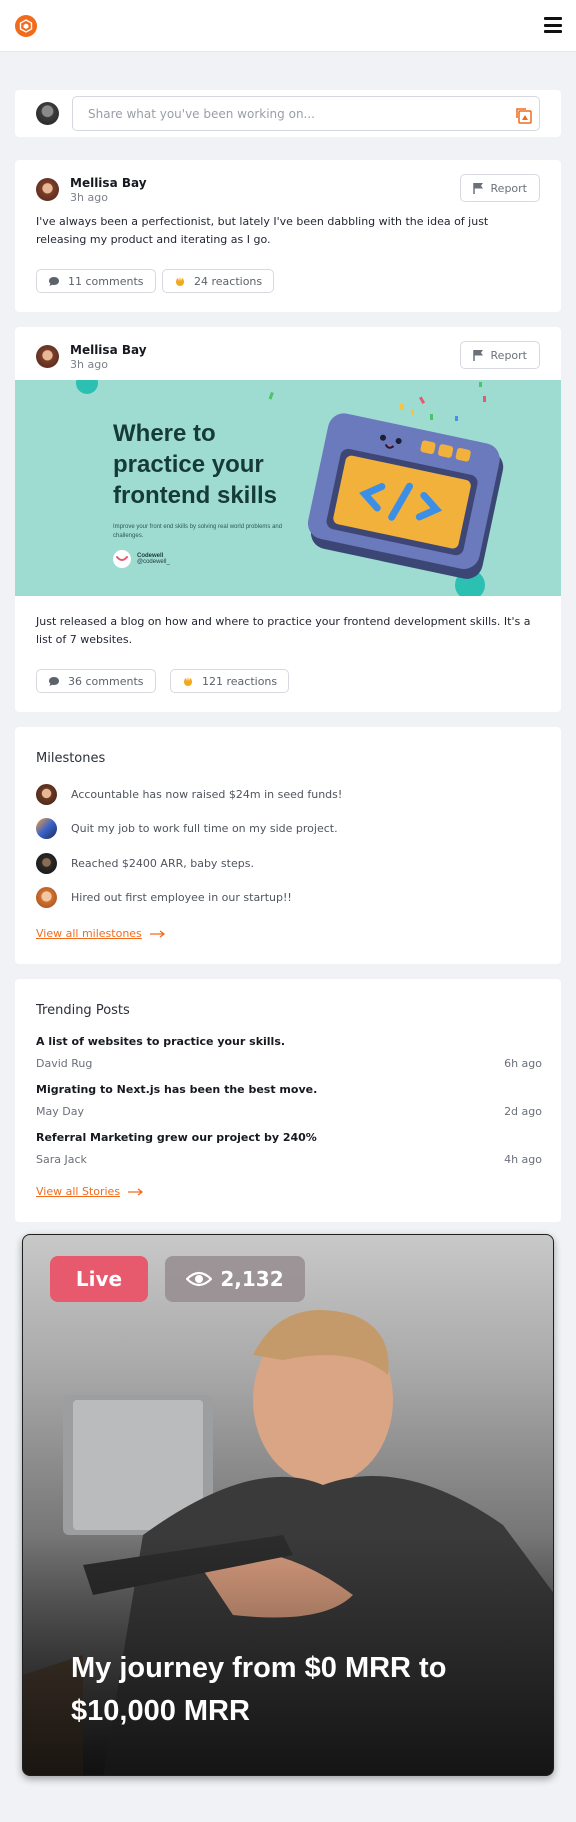 The width and height of the screenshot is (576, 1822). Describe the element at coordinates (195, 464) in the screenshot. I see `image-title: Where to practice your frontend skills` at that location.